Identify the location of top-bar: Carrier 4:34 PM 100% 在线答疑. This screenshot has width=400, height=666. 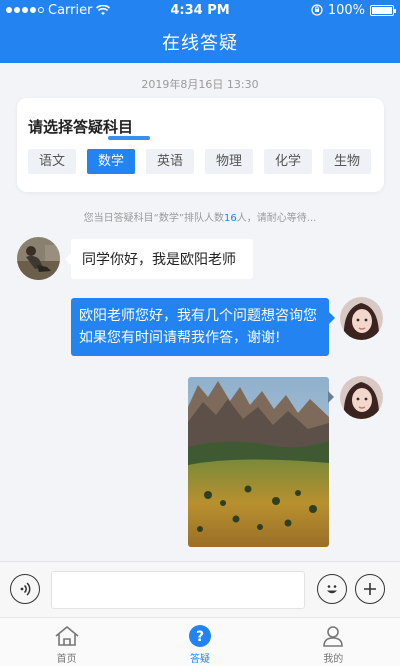
(200, 31).